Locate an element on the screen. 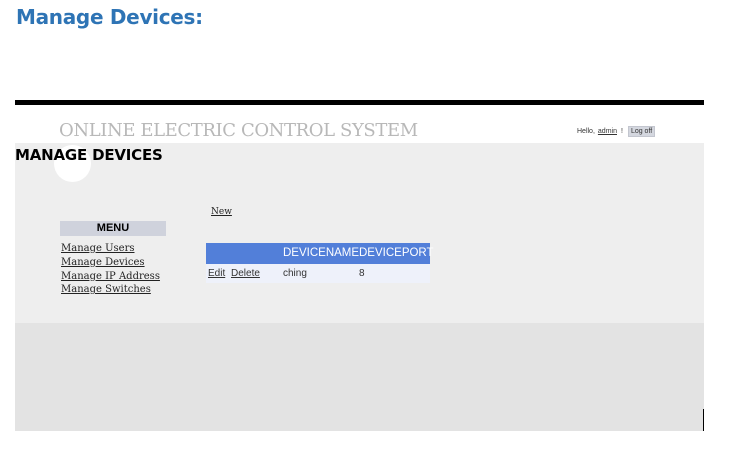 This screenshot has width=732, height=460. menu-header: MENU is located at coordinates (113, 228).